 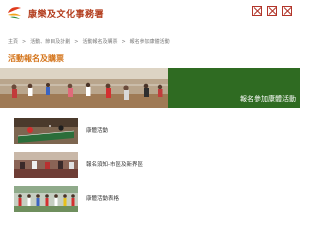 What do you see at coordinates (268, 99) in the screenshot?
I see `banner-caption: 報名參加康體活動` at bounding box center [268, 99].